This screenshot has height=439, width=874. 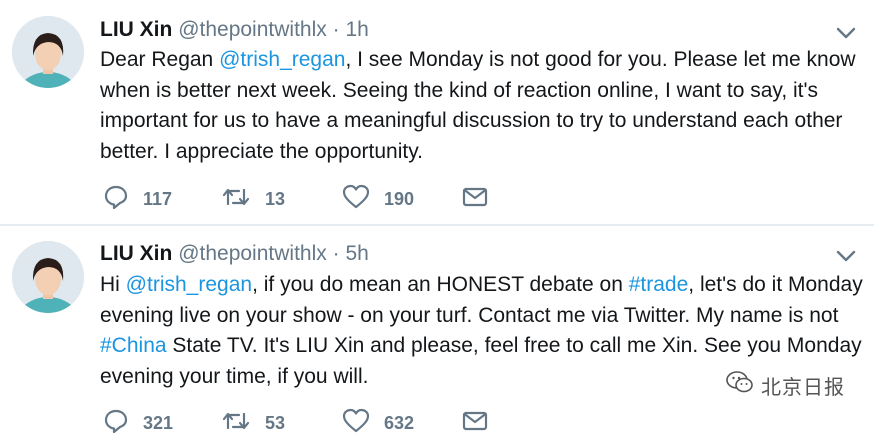 What do you see at coordinates (253, 423) in the screenshot?
I see `retweet-button: 53` at bounding box center [253, 423].